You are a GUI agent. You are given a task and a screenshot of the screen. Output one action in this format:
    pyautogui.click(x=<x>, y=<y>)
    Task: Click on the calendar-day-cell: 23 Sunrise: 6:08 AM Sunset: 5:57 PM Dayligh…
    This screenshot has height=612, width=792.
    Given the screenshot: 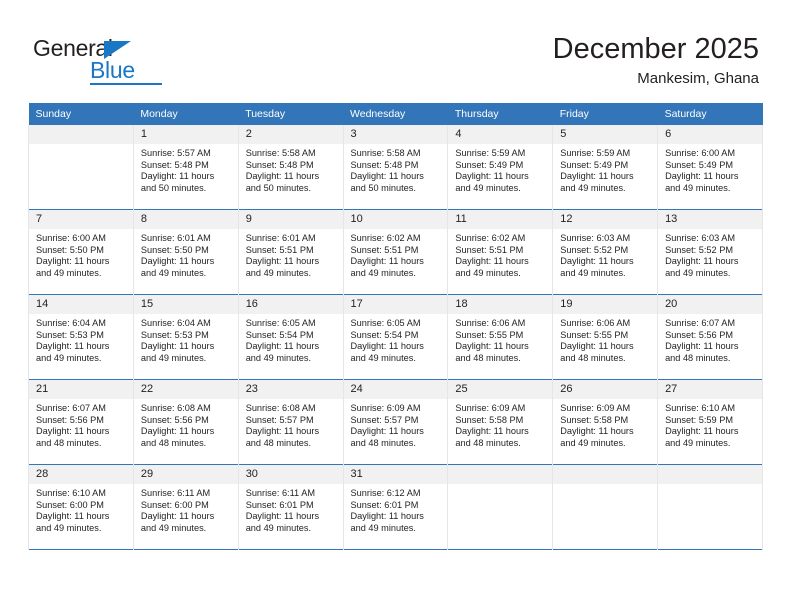 What is the action you would take?
    pyautogui.click(x=290, y=422)
    